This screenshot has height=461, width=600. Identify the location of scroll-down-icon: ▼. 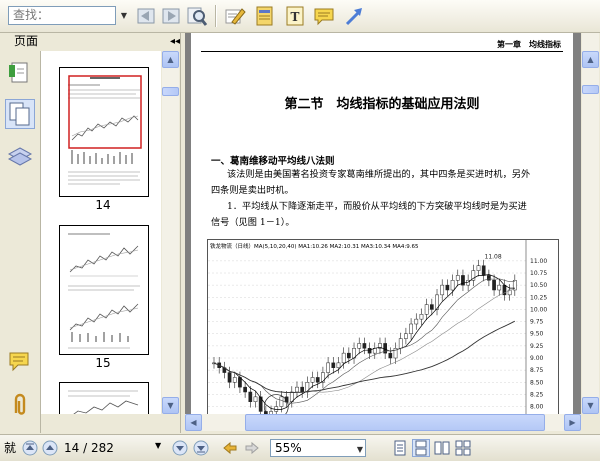
(170, 405).